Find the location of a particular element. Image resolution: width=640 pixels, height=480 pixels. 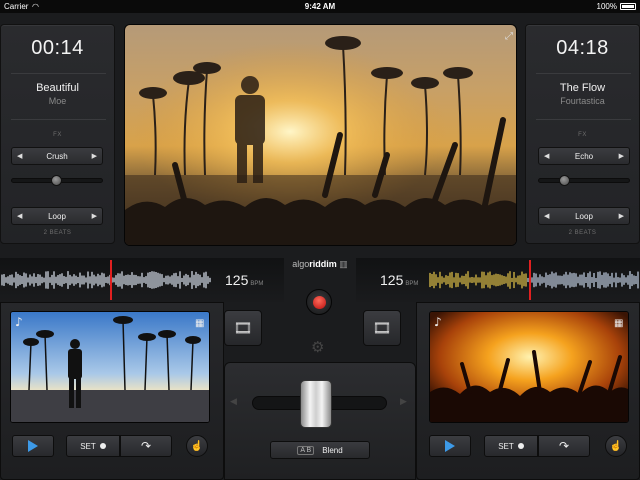

right-fx-slider is located at coordinates (584, 180).